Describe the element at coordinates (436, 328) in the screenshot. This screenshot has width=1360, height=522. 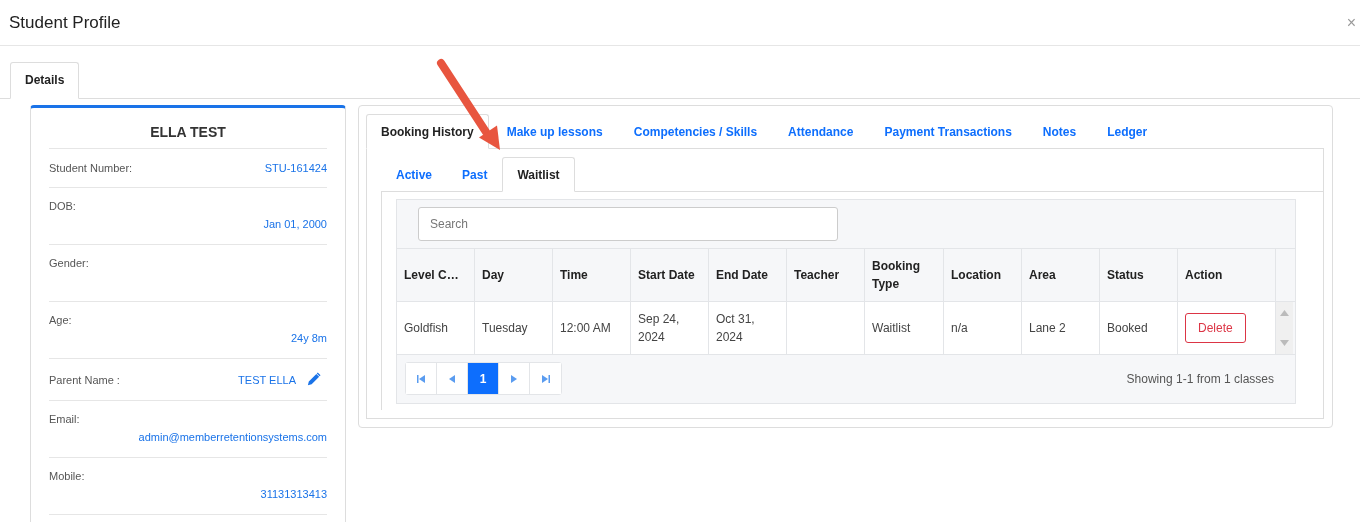
I see `table-cell: Goldfish` at that location.